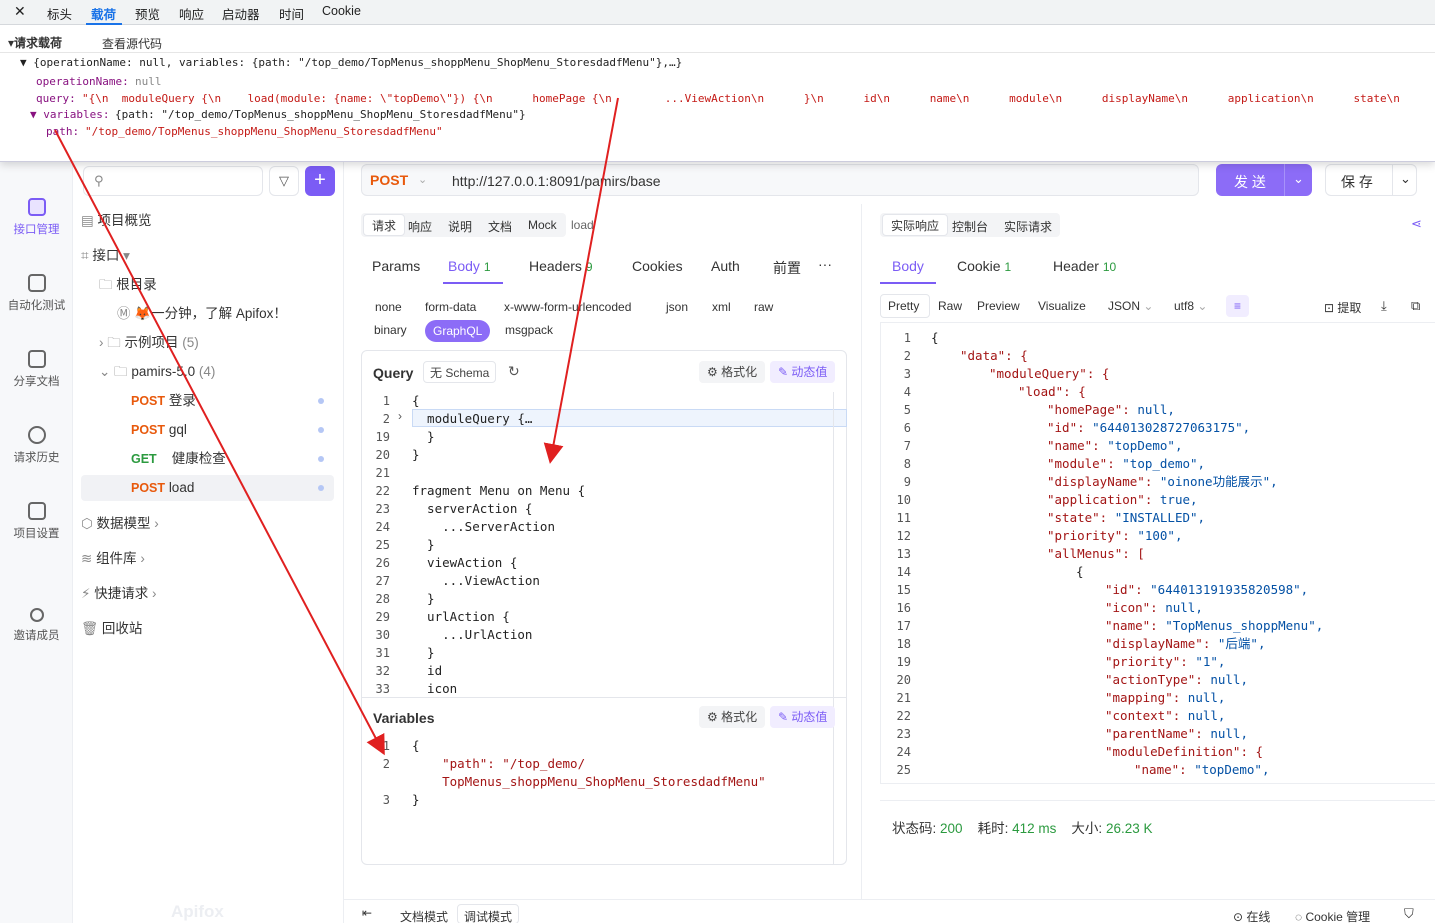  What do you see at coordinates (581, 280) in the screenshot?
I see `arrow-query` at bounding box center [581, 280].